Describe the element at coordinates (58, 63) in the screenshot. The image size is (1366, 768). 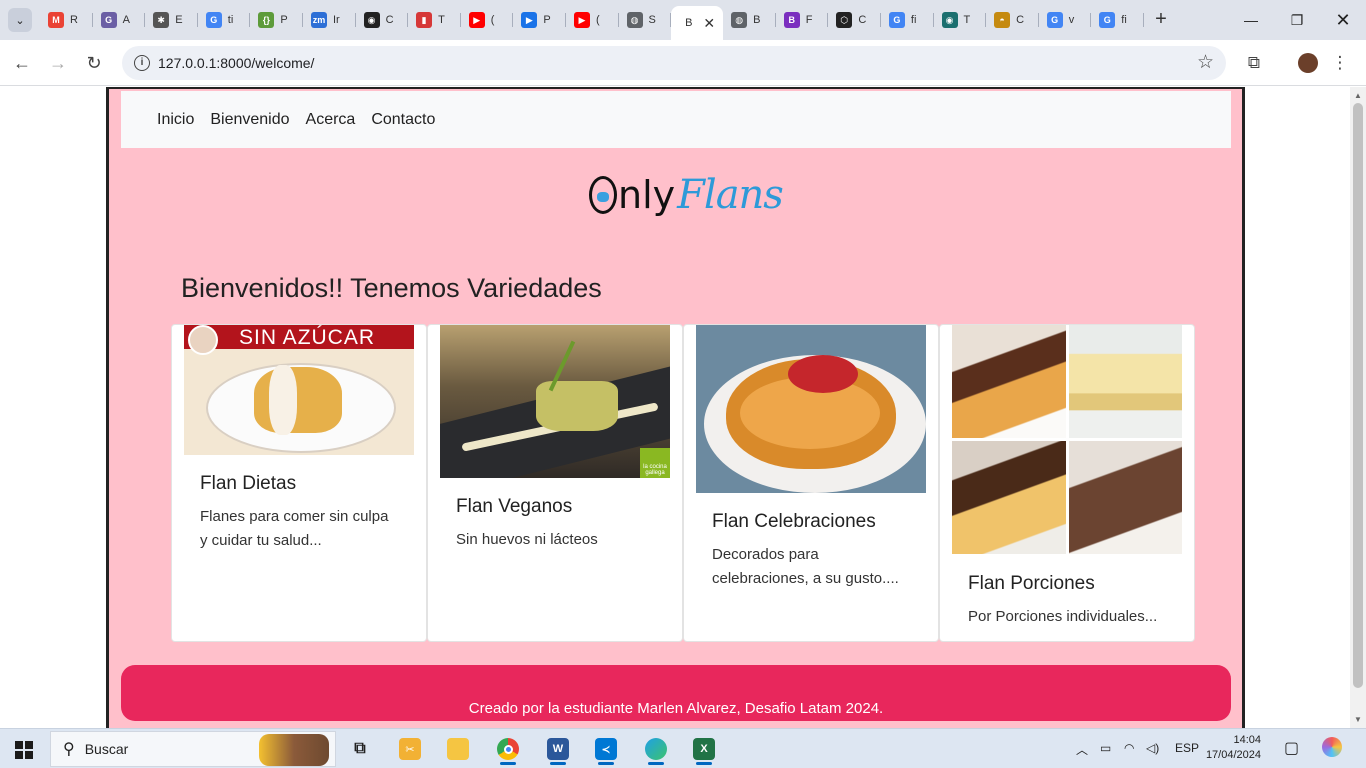
I see `forward-button: →` at that location.